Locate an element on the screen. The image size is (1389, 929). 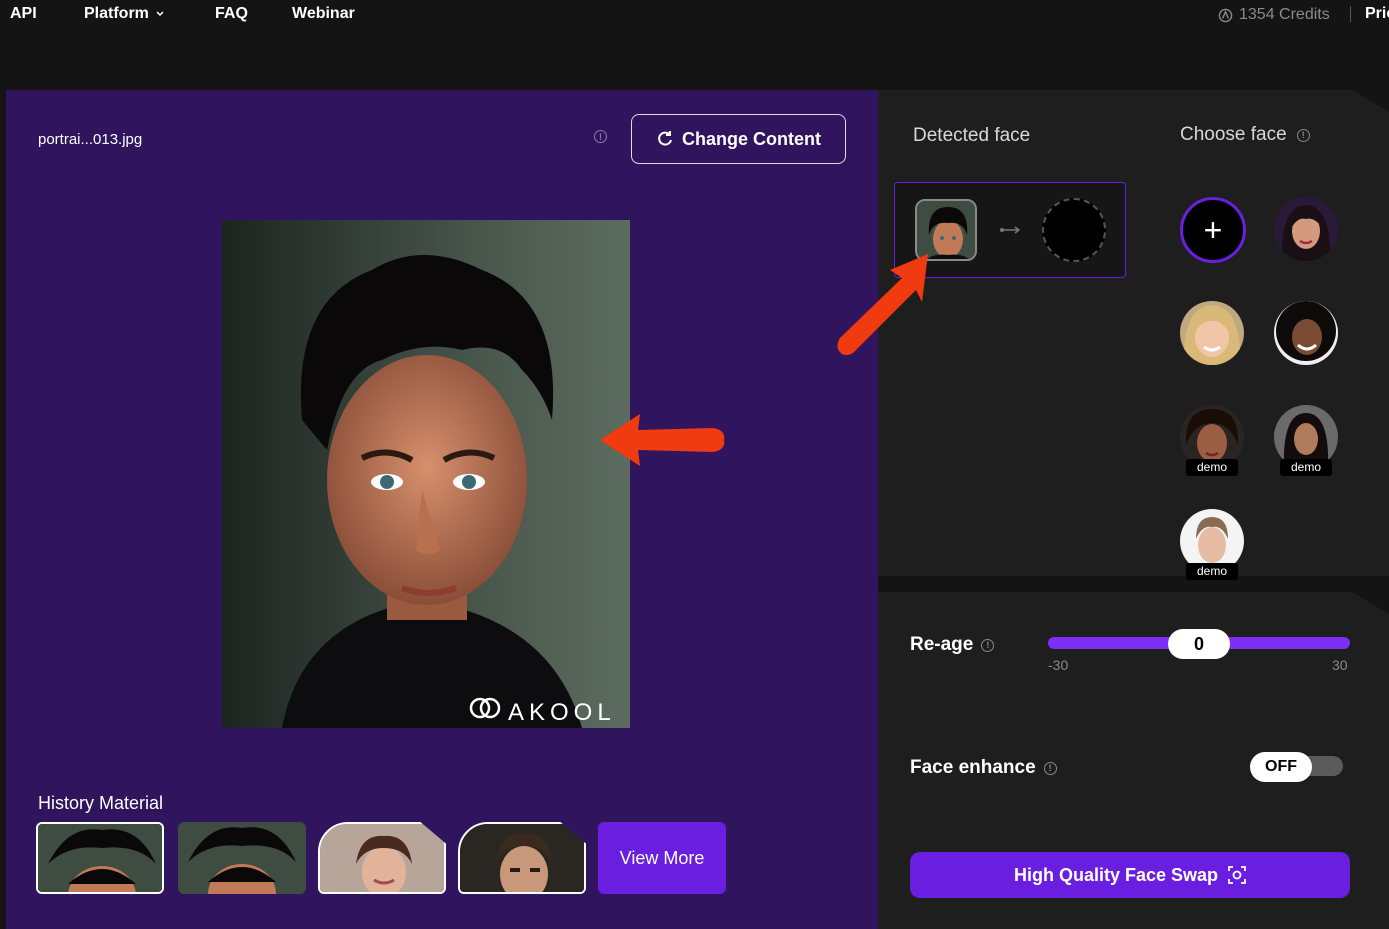
choose-face-header: Choose face ! is located at coordinates (1245, 135).